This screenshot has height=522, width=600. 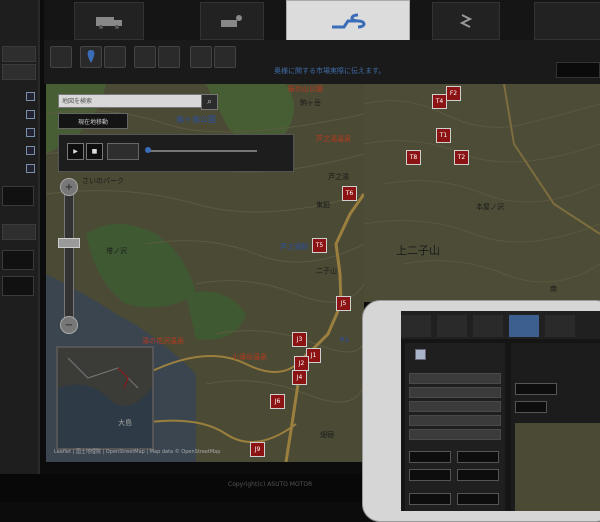 What do you see at coordinates (270, 484) in the screenshot?
I see `copyright-text: Copyright(c) ASUTO MOTOR` at bounding box center [270, 484].